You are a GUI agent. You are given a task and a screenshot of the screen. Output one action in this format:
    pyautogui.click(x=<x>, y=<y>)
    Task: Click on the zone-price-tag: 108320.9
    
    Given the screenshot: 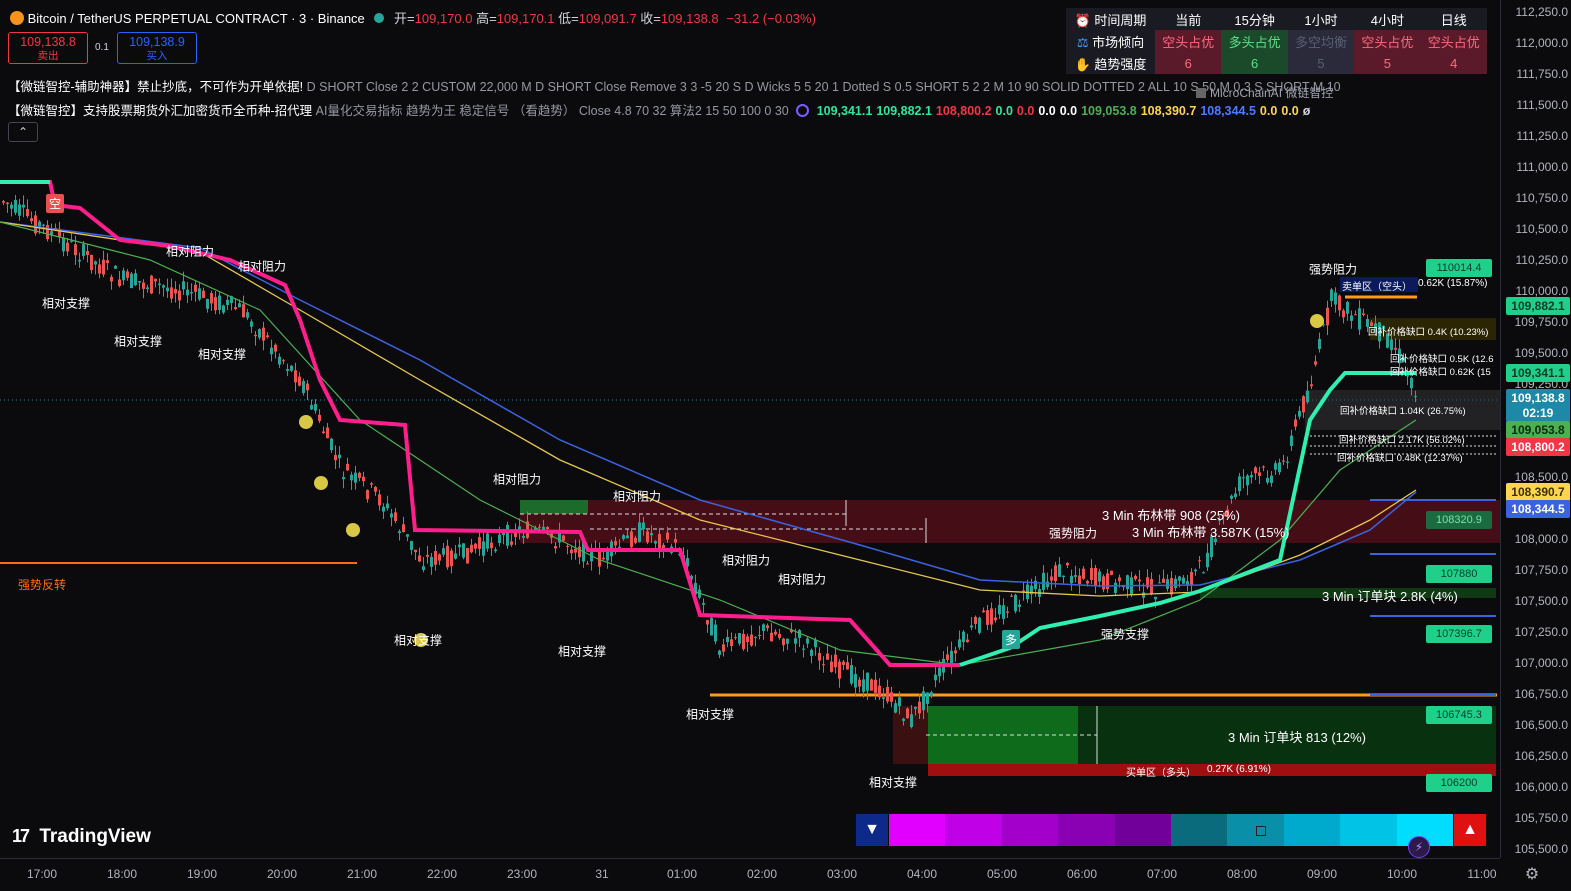 What is the action you would take?
    pyautogui.click(x=1459, y=520)
    